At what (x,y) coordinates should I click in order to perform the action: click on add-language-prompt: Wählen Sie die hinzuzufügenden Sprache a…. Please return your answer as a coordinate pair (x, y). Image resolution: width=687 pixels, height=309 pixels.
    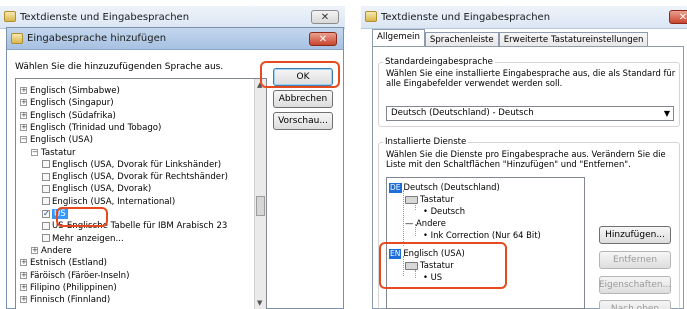
    Looking at the image, I should click on (119, 67).